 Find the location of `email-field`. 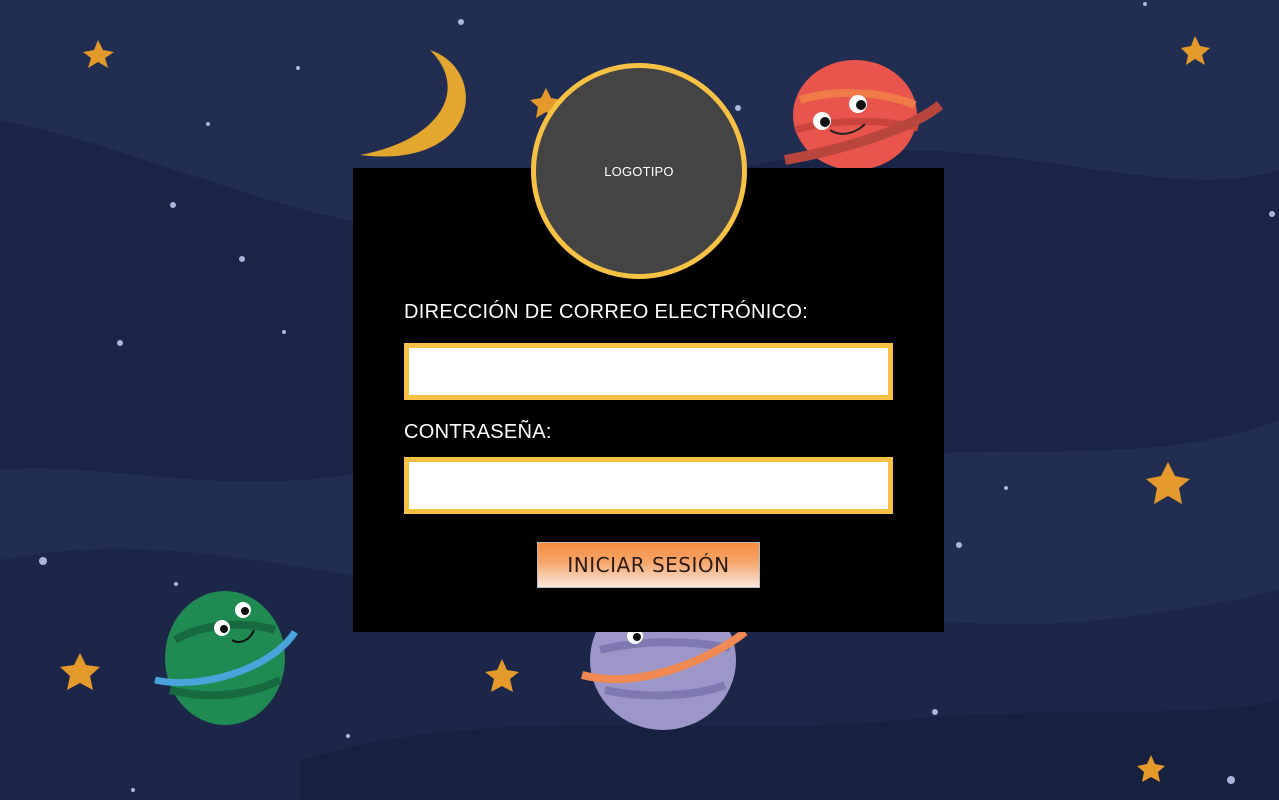

email-field is located at coordinates (648, 371).